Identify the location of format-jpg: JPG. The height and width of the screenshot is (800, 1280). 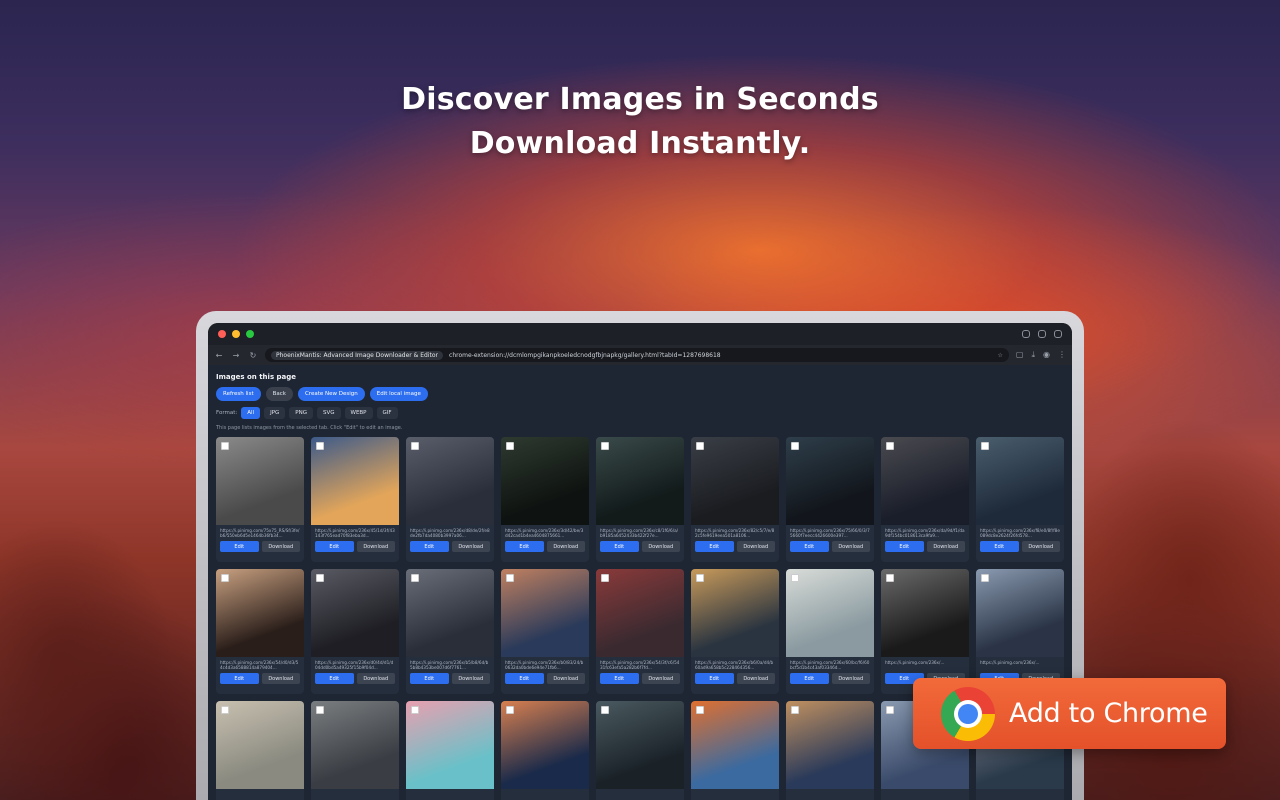
(275, 413).